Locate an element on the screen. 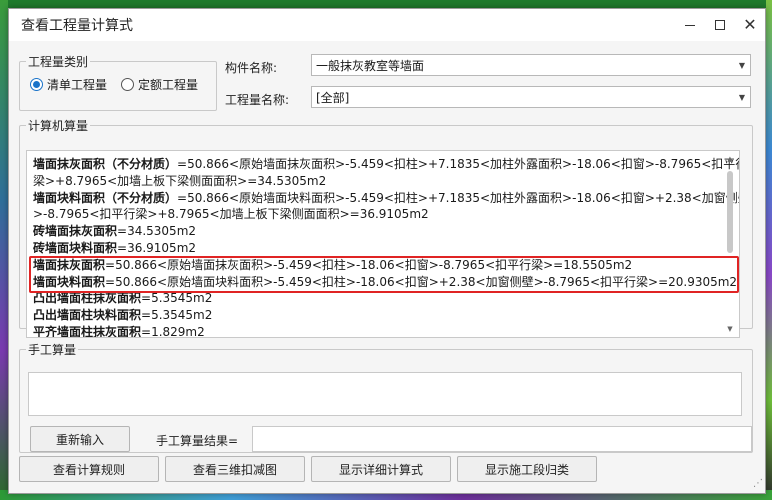 The height and width of the screenshot is (500, 772). calc-line: 梁>+8.7965<加墙上板下梁侧面面积>=34.5305m2 is located at coordinates (373, 181).